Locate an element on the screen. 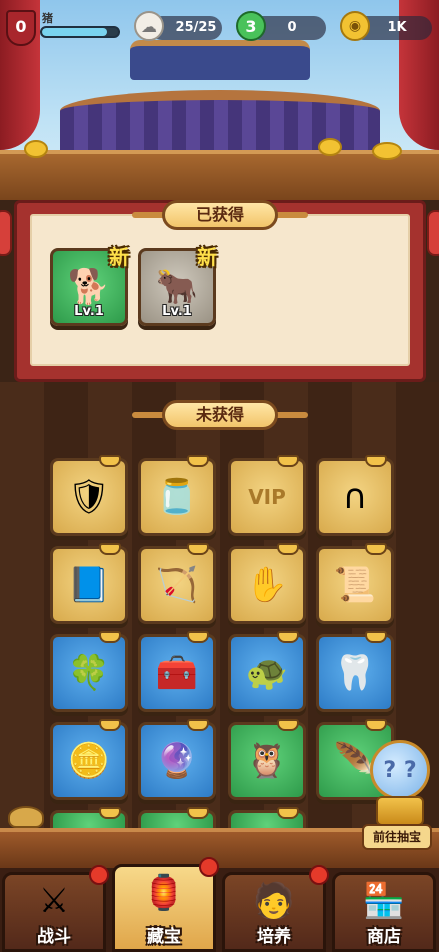  temple-roof-top is located at coordinates (220, 60).